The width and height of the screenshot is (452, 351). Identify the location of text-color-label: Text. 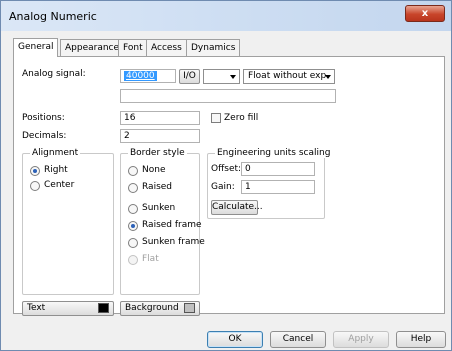
(36, 308).